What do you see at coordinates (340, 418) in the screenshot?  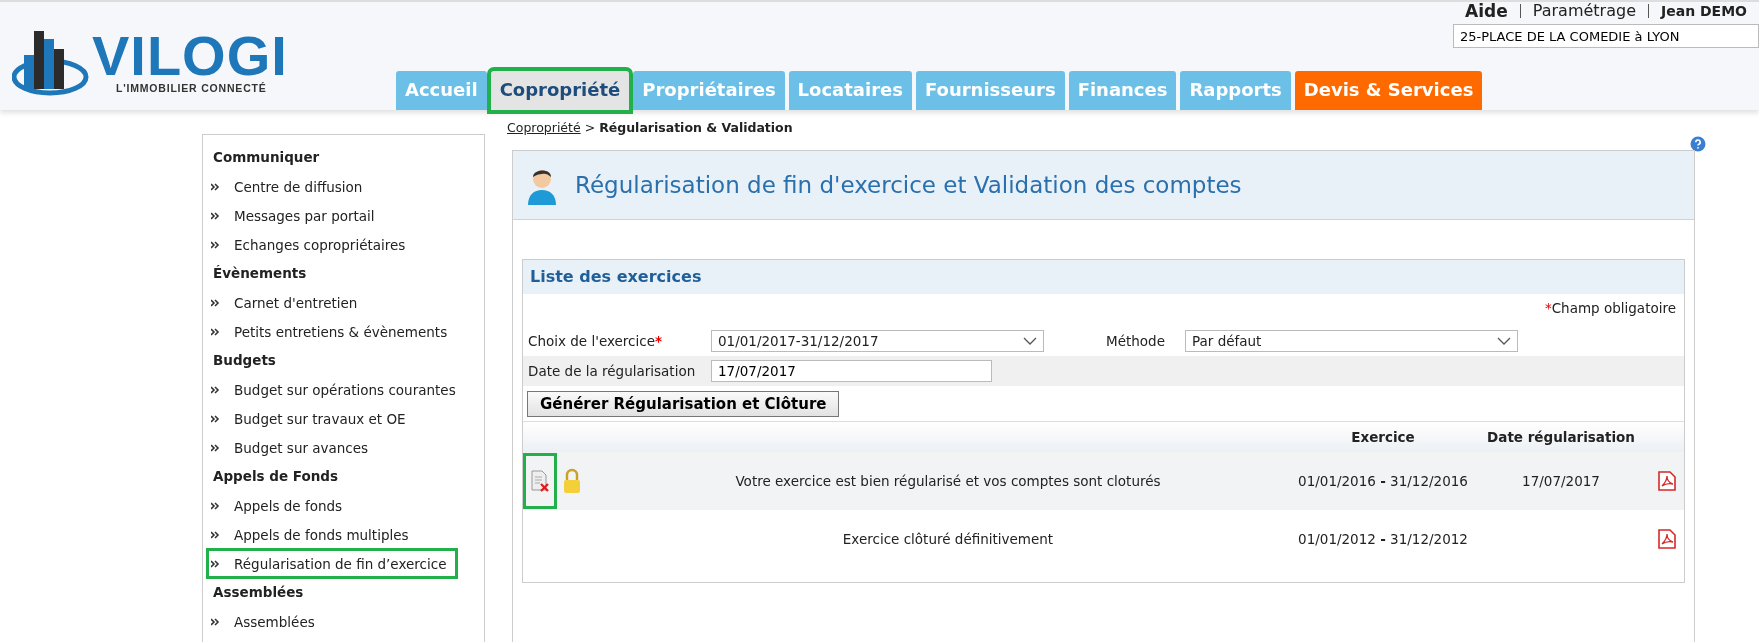 I see `sidebar-item: Budget sur travaux et OE` at bounding box center [340, 418].